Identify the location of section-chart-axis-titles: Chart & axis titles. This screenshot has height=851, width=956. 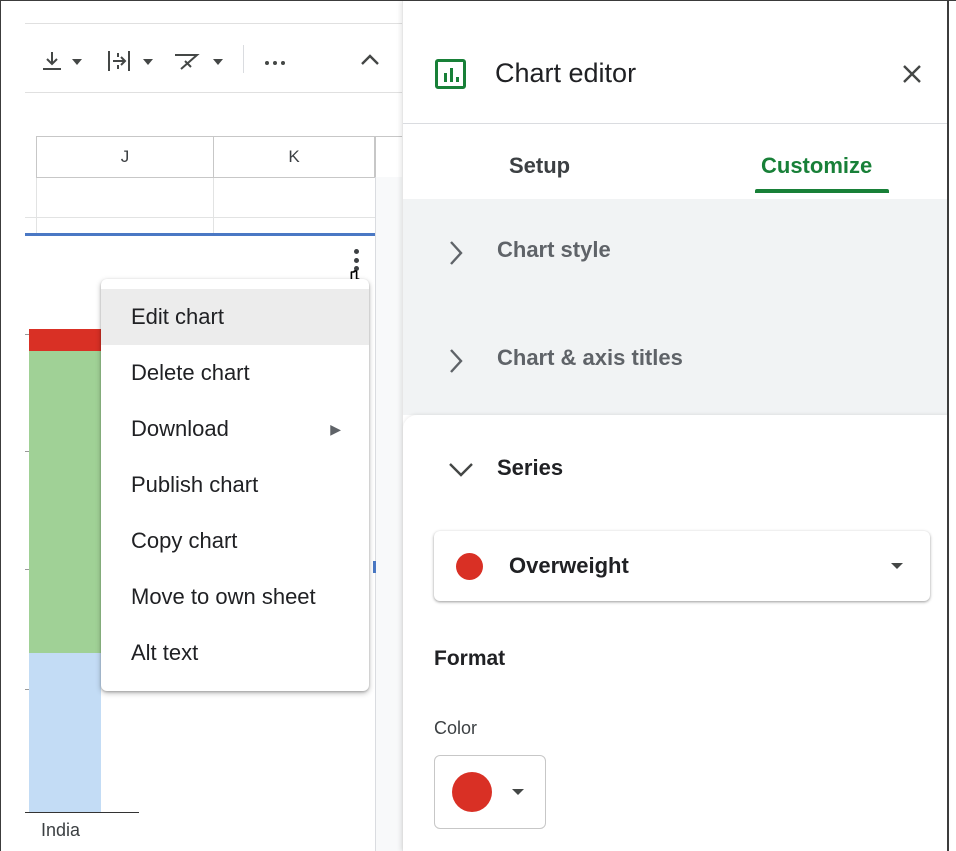
(675, 361).